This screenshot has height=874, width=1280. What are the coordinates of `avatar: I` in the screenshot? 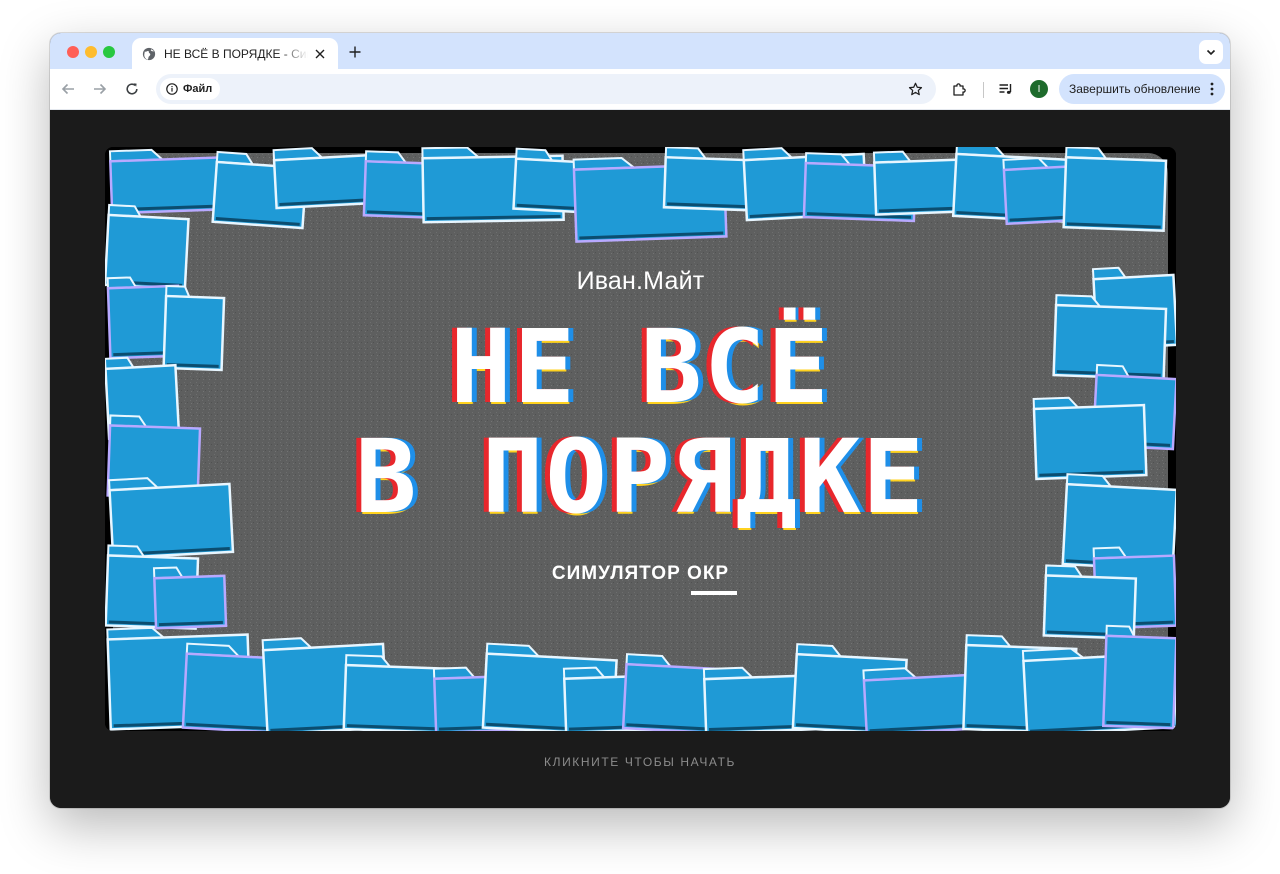 It's located at (1039, 89).